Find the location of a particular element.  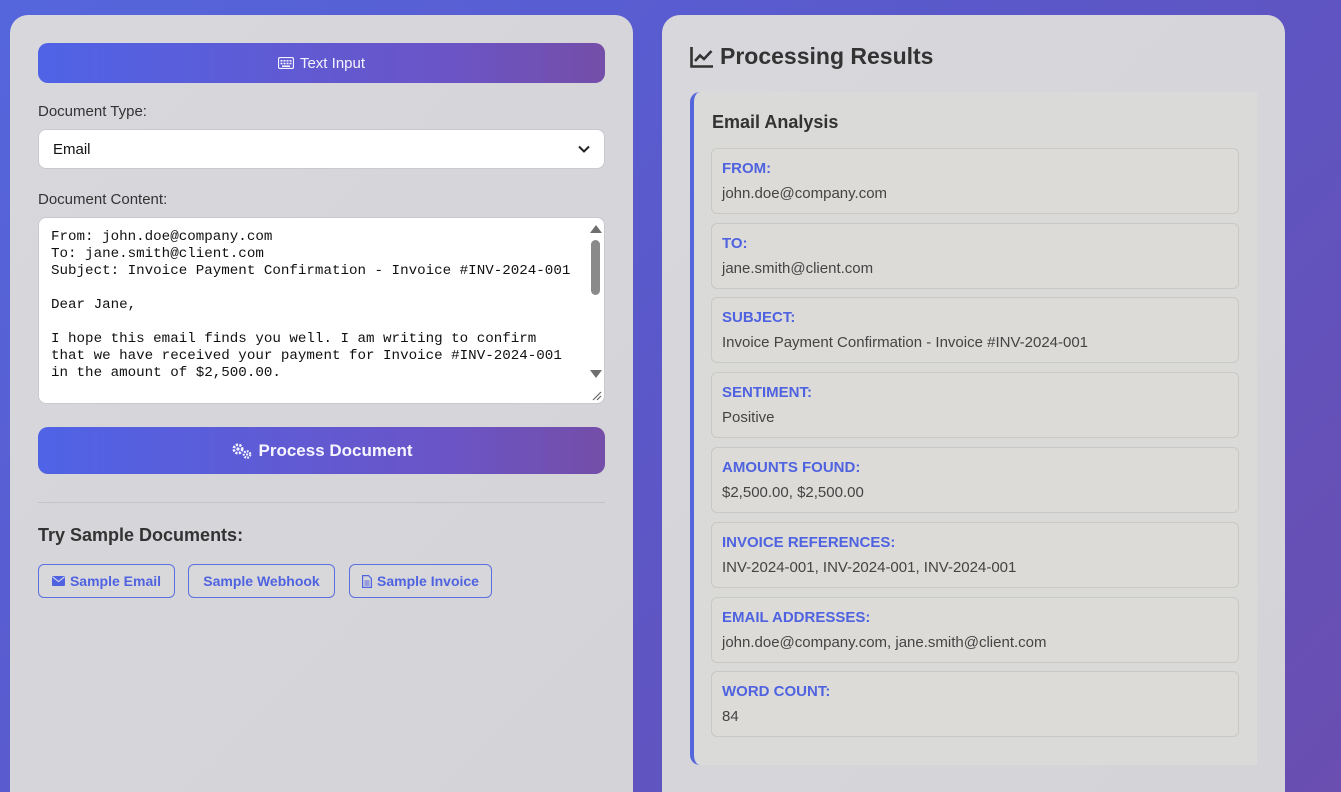

field-label: WORD COUNT: is located at coordinates (776, 691).